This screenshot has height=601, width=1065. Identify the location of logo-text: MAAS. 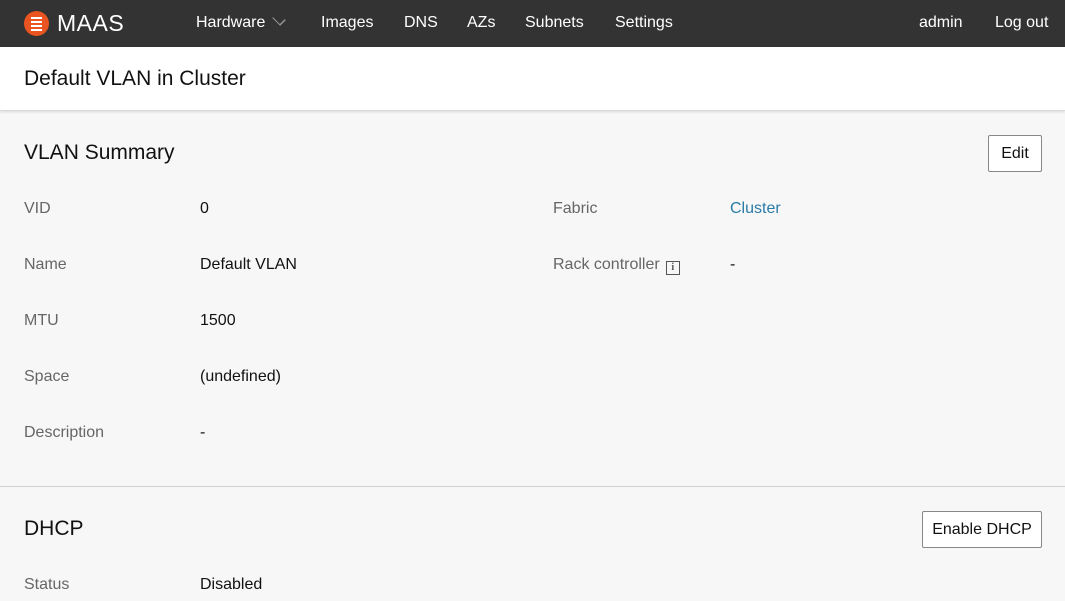
(91, 23).